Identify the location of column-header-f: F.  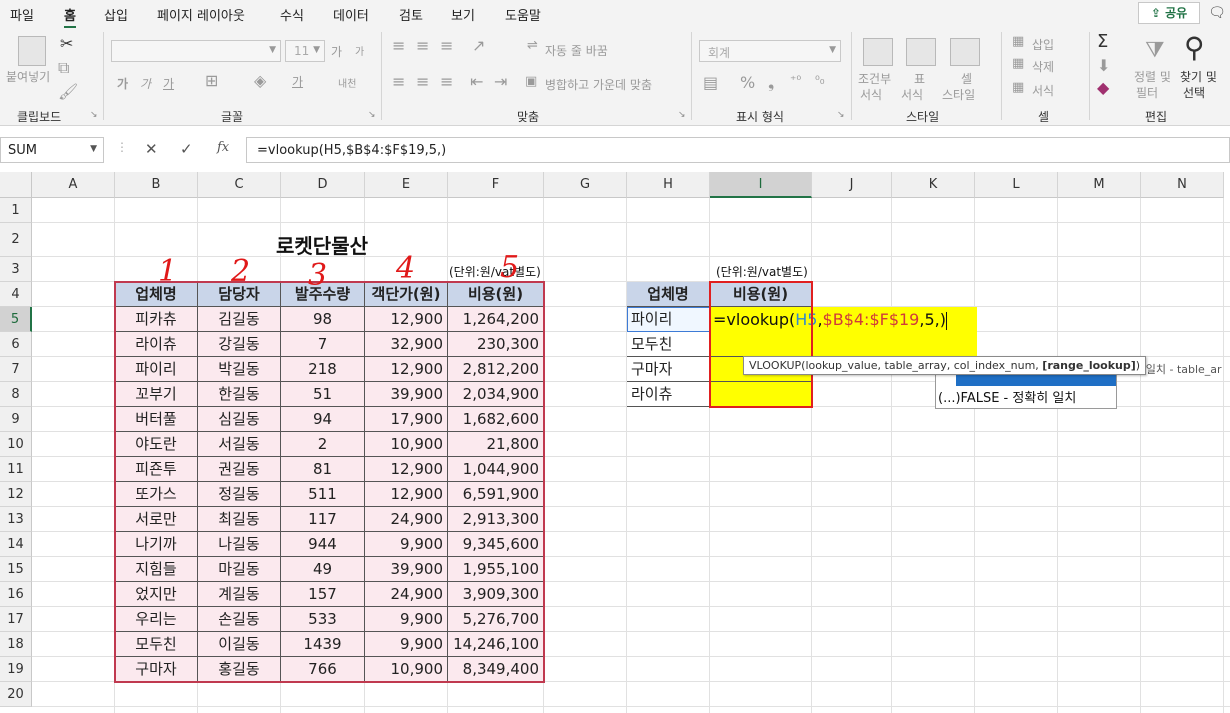
(496, 185).